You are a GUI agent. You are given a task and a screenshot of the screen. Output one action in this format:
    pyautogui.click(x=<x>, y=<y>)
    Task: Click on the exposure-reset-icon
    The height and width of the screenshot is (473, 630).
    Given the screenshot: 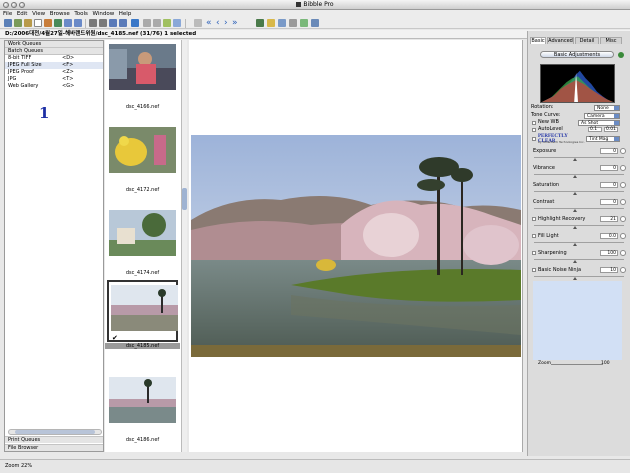 What is the action you would take?
    pyautogui.click(x=623, y=151)
    